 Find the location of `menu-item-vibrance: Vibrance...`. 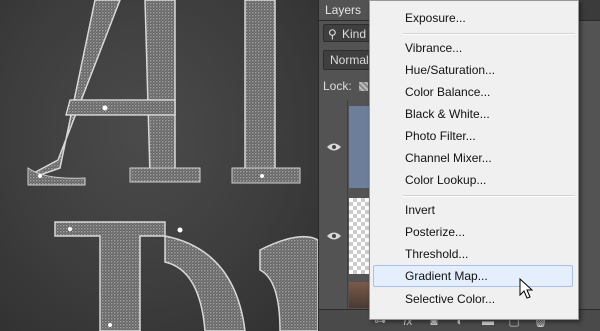

menu-item-vibrance: Vibrance... is located at coordinates (474, 48).